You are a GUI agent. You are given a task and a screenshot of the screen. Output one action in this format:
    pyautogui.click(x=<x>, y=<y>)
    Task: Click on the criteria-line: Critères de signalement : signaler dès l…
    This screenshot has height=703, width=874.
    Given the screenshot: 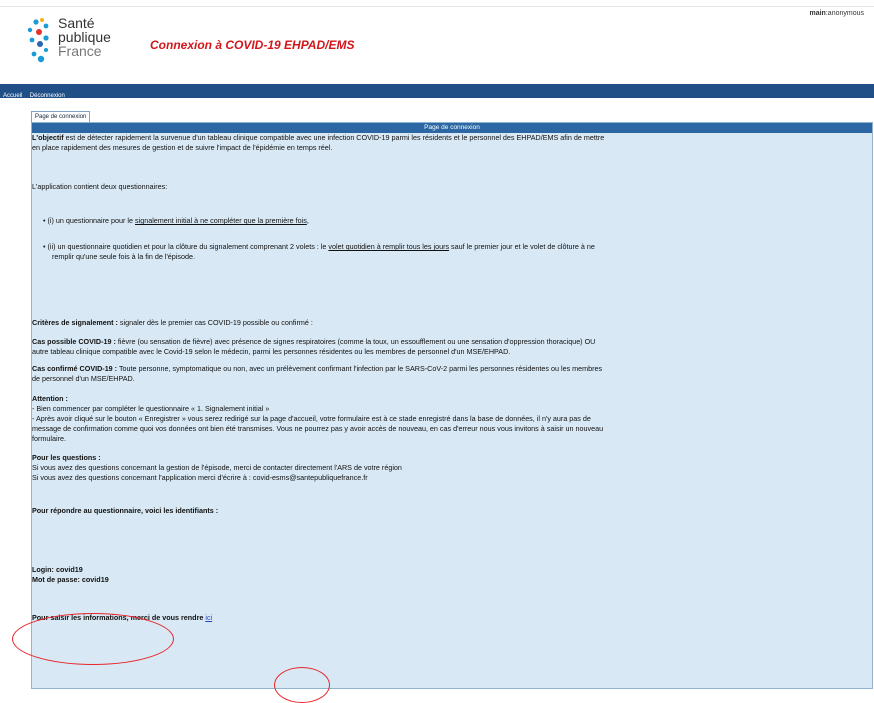 What is the action you would take?
    pyautogui.click(x=172, y=323)
    